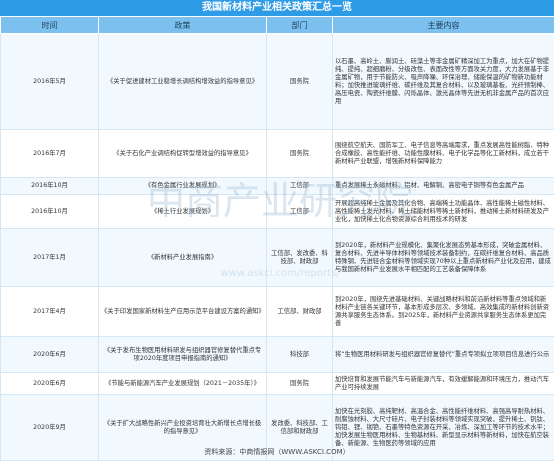 This screenshot has width=554, height=461. I want to click on row-policy: 《稀土行业发展规划》, so click(183, 212).